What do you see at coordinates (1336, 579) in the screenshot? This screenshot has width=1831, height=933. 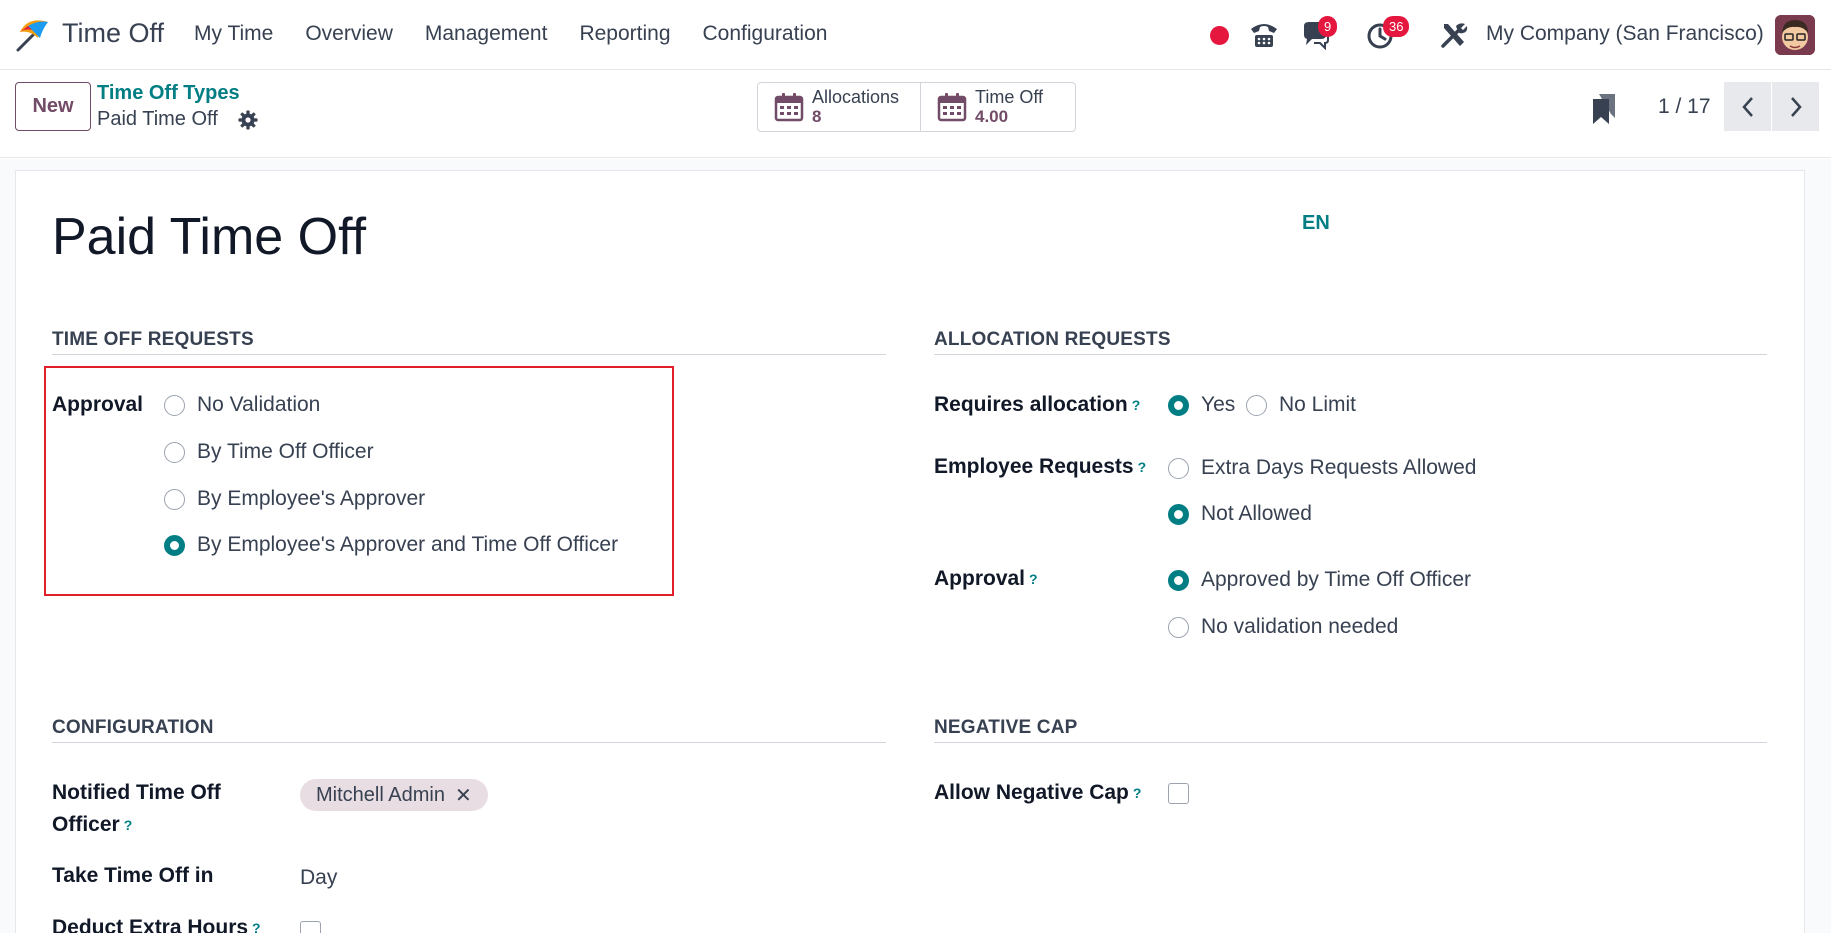 I see `option-label: Approved by Time Off Officer` at bounding box center [1336, 579].